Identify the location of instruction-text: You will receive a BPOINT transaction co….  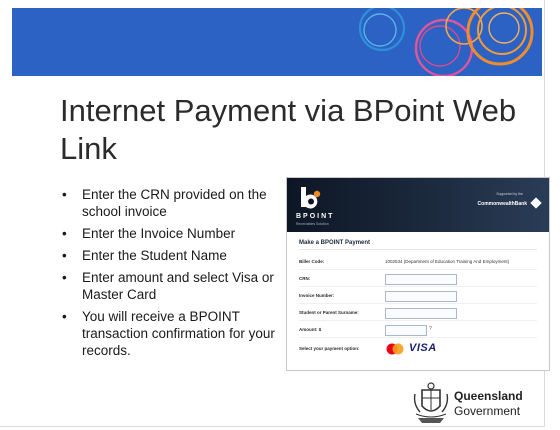
(178, 333).